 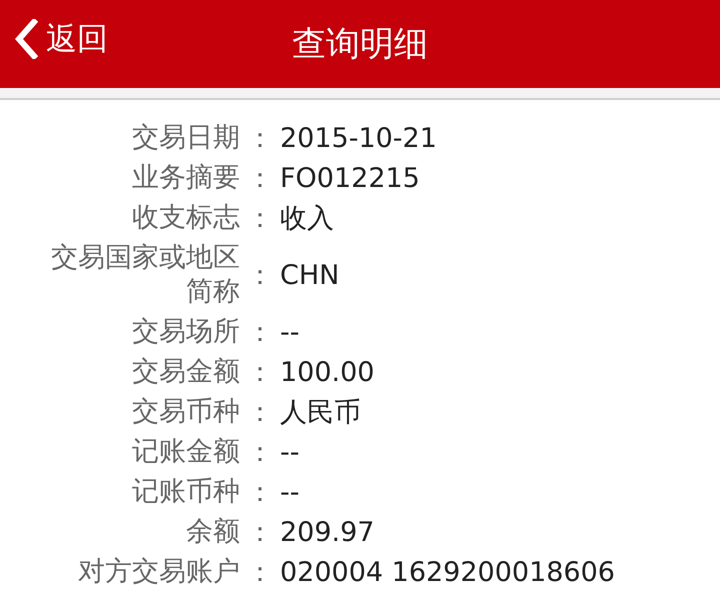 I want to click on field-value: 收入, so click(x=307, y=219).